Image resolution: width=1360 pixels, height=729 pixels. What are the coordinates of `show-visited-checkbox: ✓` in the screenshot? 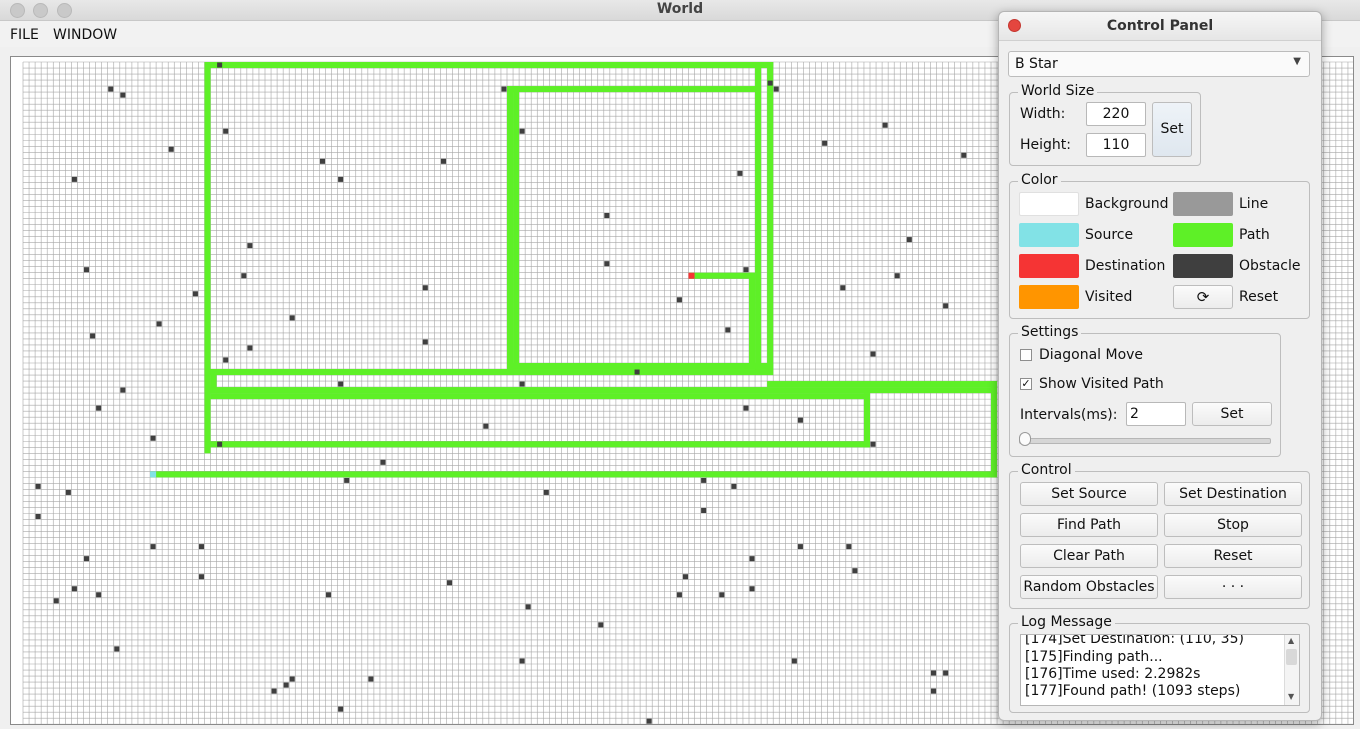 It's located at (1026, 384).